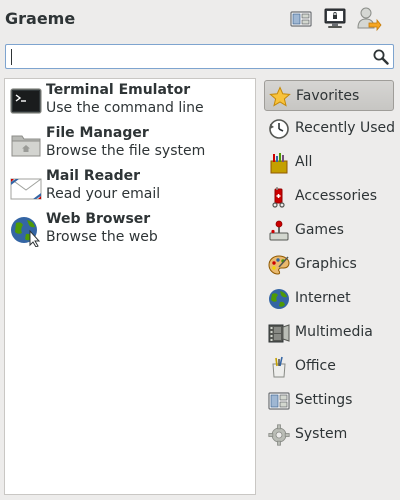 The width and height of the screenshot is (400, 500). What do you see at coordinates (102, 237) in the screenshot?
I see `app-description: Browse the web` at bounding box center [102, 237].